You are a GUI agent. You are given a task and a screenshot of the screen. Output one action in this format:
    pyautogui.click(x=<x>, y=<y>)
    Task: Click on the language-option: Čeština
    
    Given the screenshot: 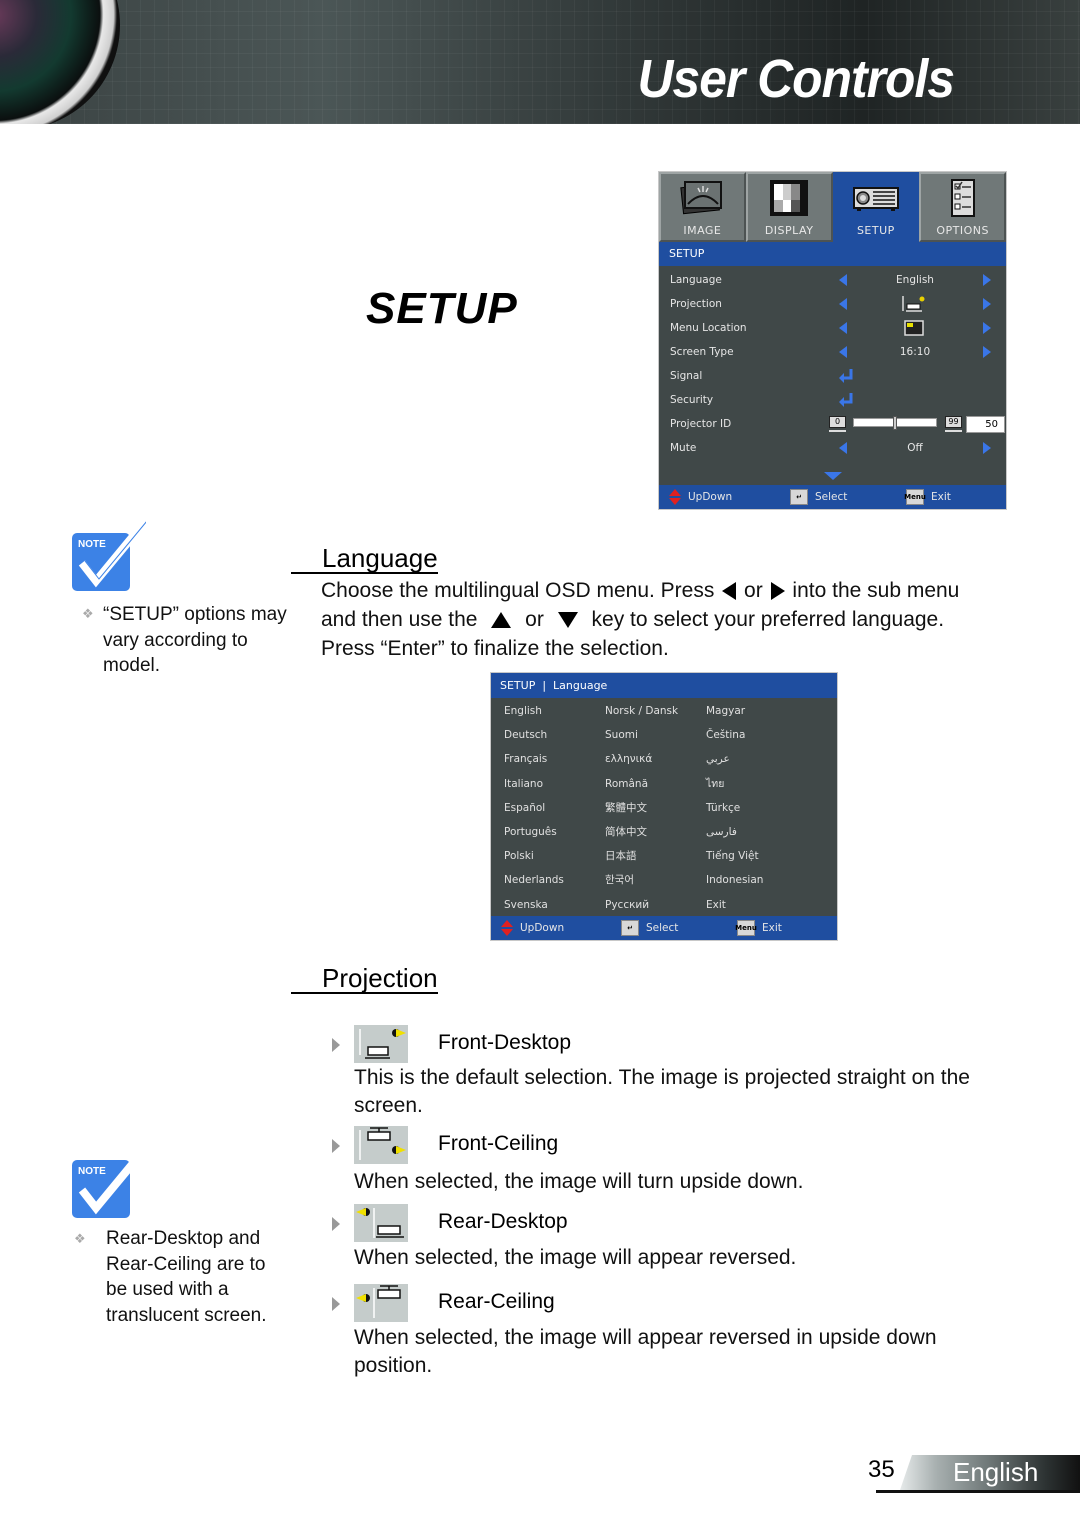 What is the action you would take?
    pyautogui.click(x=766, y=735)
    